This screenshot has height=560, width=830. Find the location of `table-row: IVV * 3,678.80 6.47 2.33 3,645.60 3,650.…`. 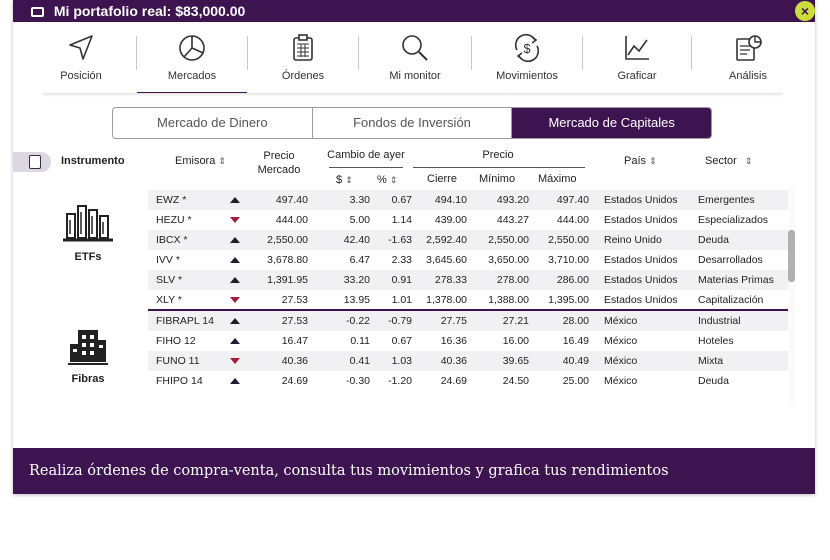

table-row: IVV * 3,678.80 6.47 2.33 3,645.60 3,650.… is located at coordinates (468, 260).